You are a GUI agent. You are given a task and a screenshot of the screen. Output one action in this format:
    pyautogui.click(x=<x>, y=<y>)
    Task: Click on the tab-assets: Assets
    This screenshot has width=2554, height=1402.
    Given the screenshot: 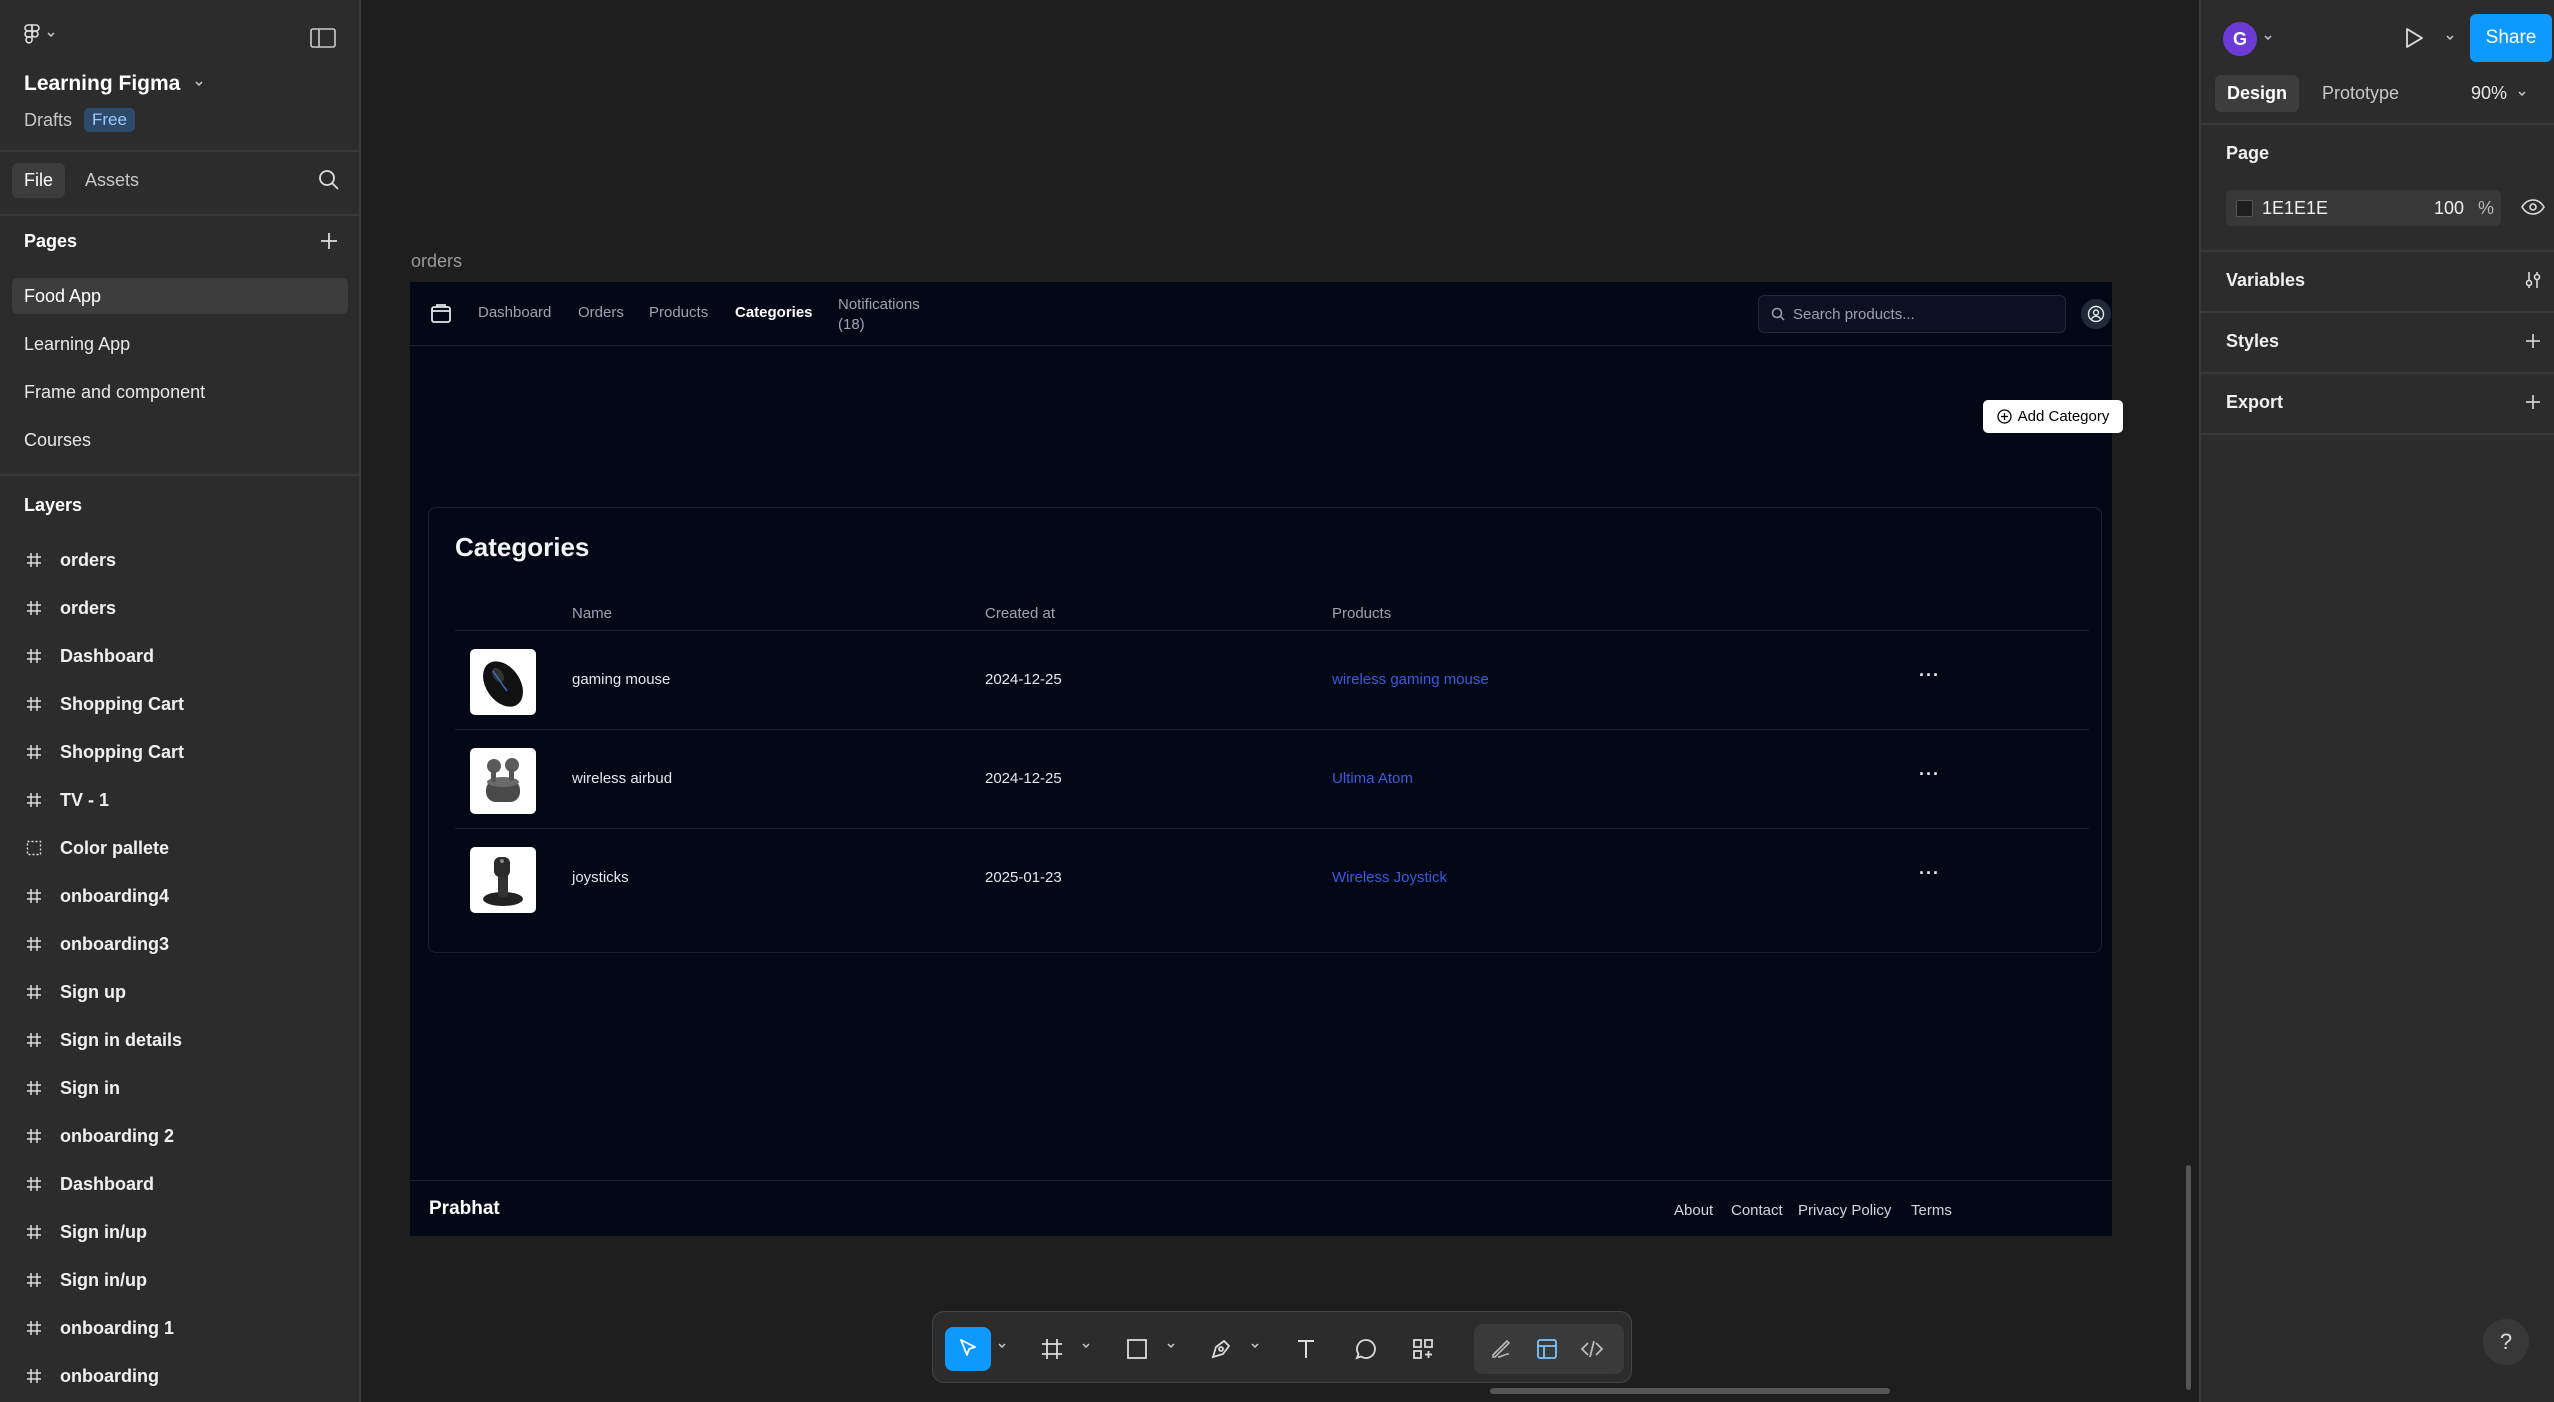 What is the action you would take?
    pyautogui.click(x=112, y=180)
    